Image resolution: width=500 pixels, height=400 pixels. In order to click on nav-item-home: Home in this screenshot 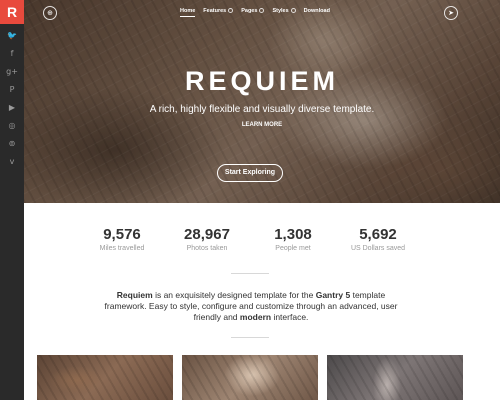, I will do `click(188, 12)`.